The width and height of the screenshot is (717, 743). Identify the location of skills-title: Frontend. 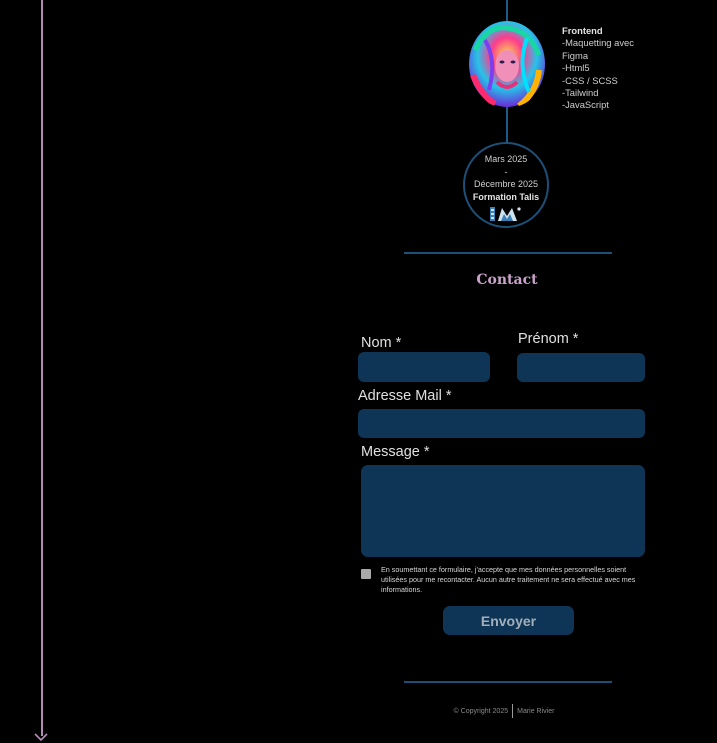
(582, 30).